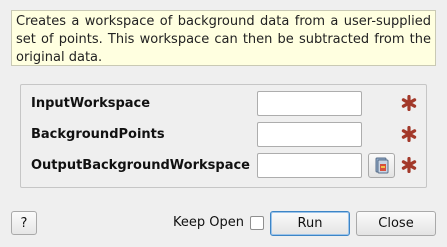 The image size is (447, 247). I want to click on property-label-background-points: BackgroundPoints, so click(98, 134).